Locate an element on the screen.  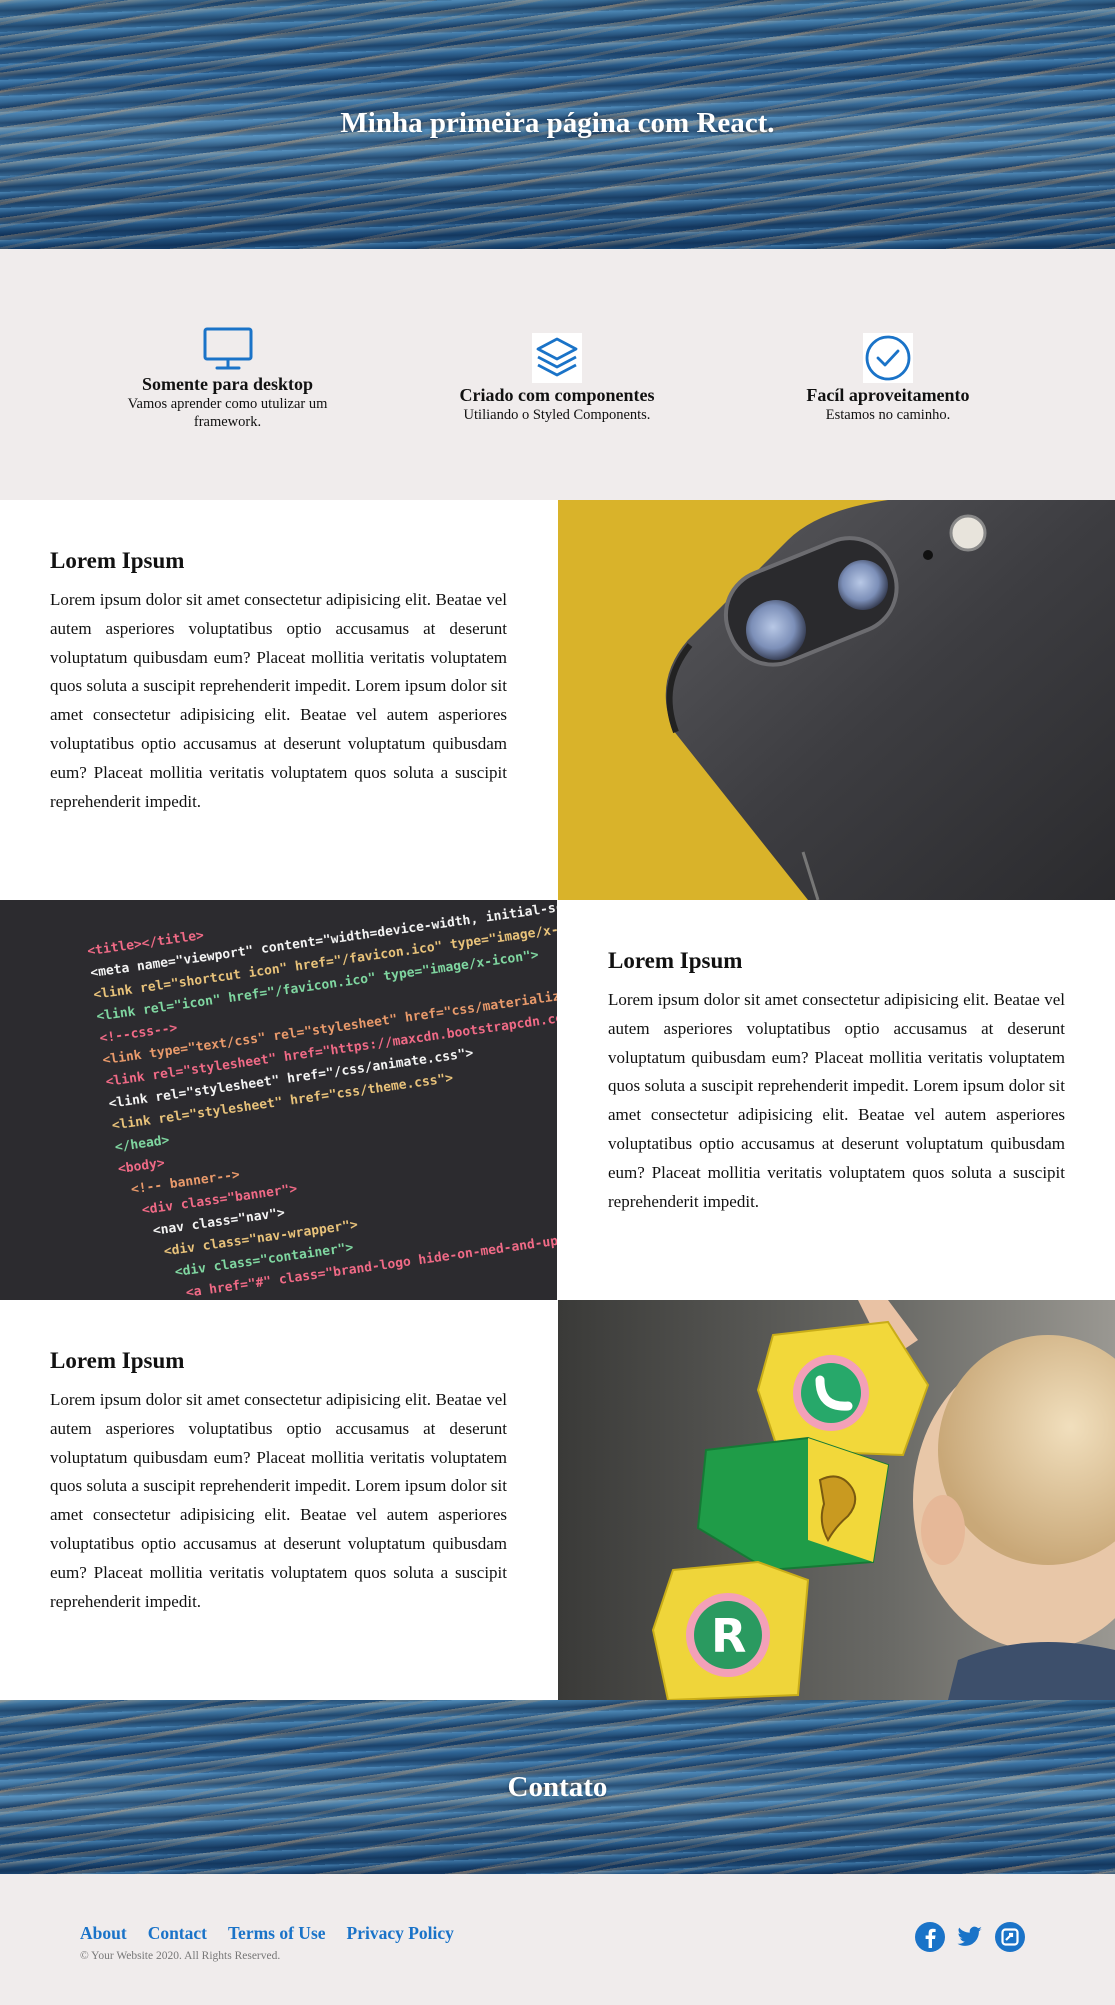
feature-easy: Facíl aproveitamento Estamos no caminho. is located at coordinates (888, 378).